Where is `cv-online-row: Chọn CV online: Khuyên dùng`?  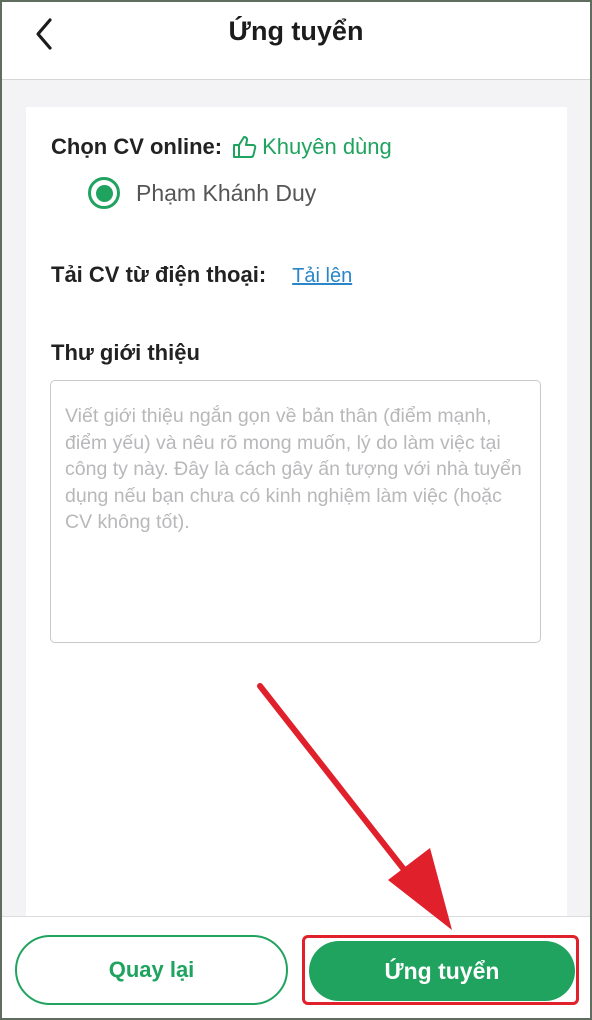
cv-online-row: Chọn CV online: Khuyên dùng is located at coordinates (221, 147).